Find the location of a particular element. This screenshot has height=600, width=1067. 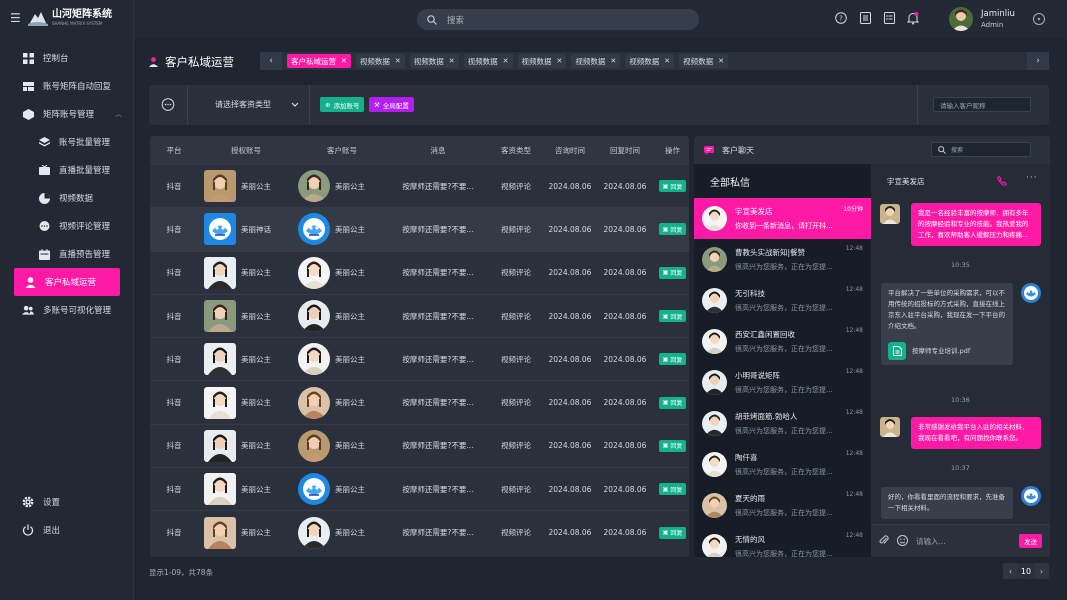

avatar is located at coordinates (314, 316).